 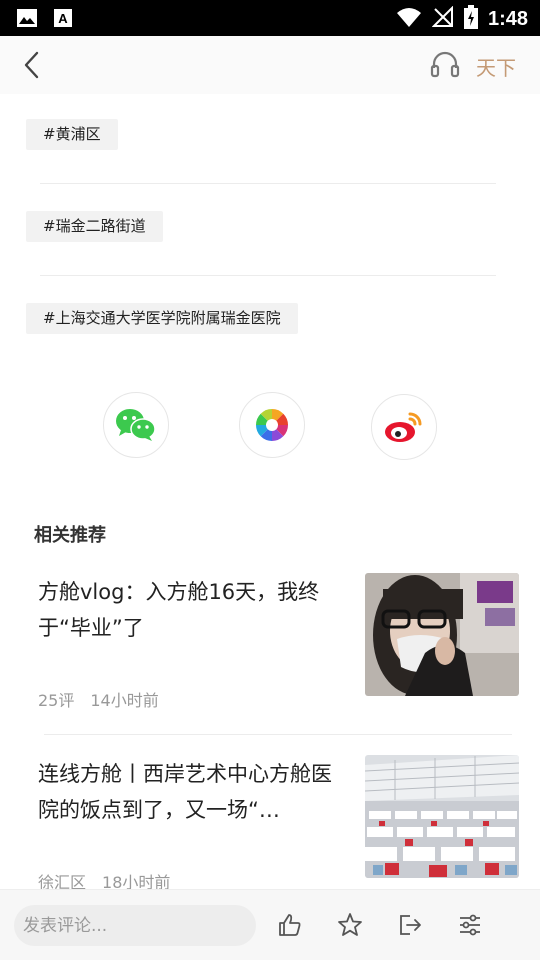 I want to click on settings-icon, so click(x=470, y=925).